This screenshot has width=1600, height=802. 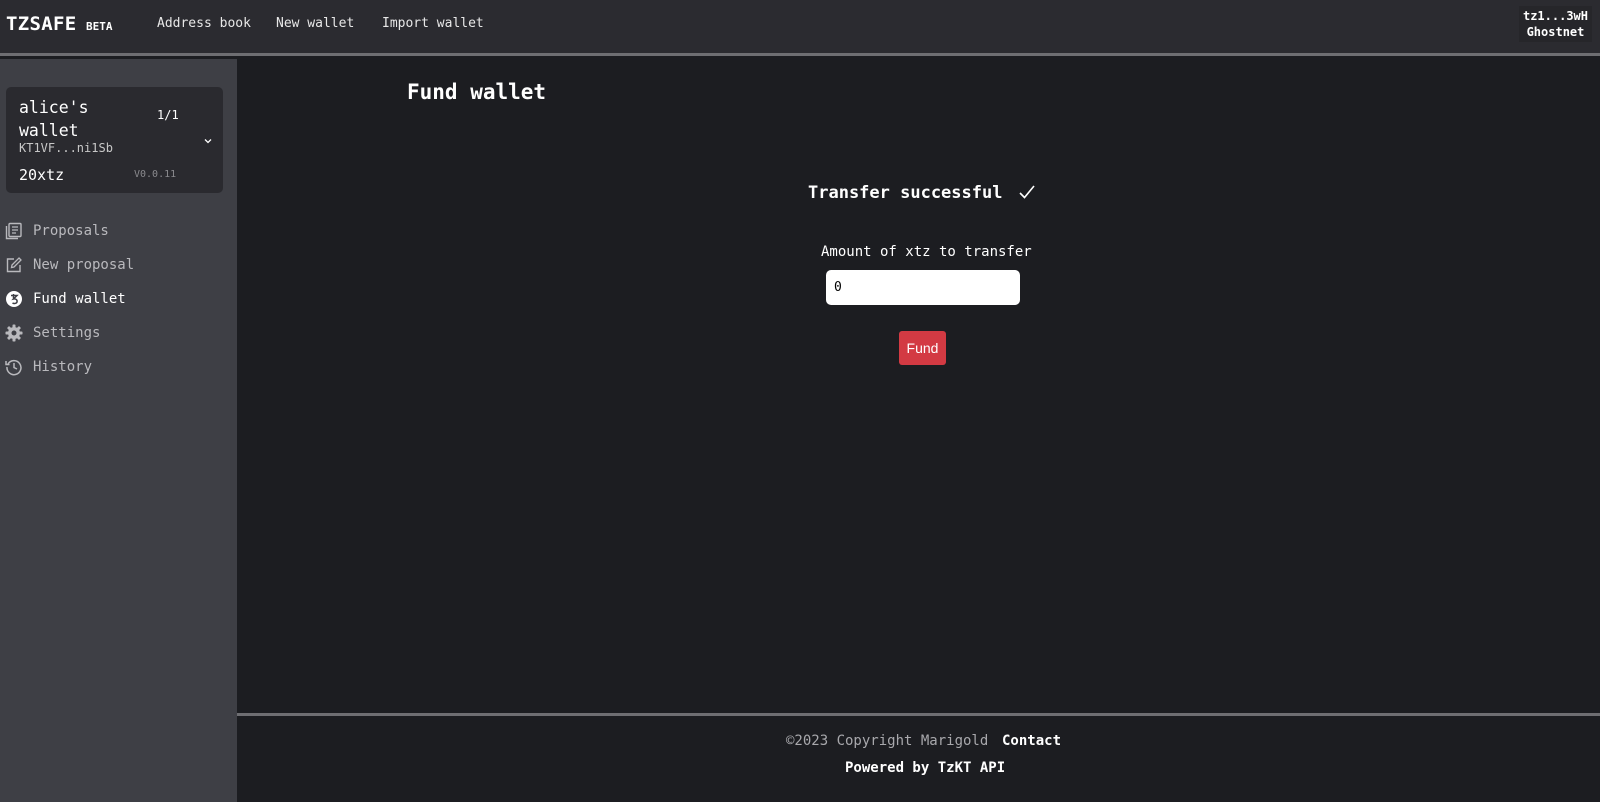 I want to click on wallet-name: alice's wallet, so click(x=54, y=119).